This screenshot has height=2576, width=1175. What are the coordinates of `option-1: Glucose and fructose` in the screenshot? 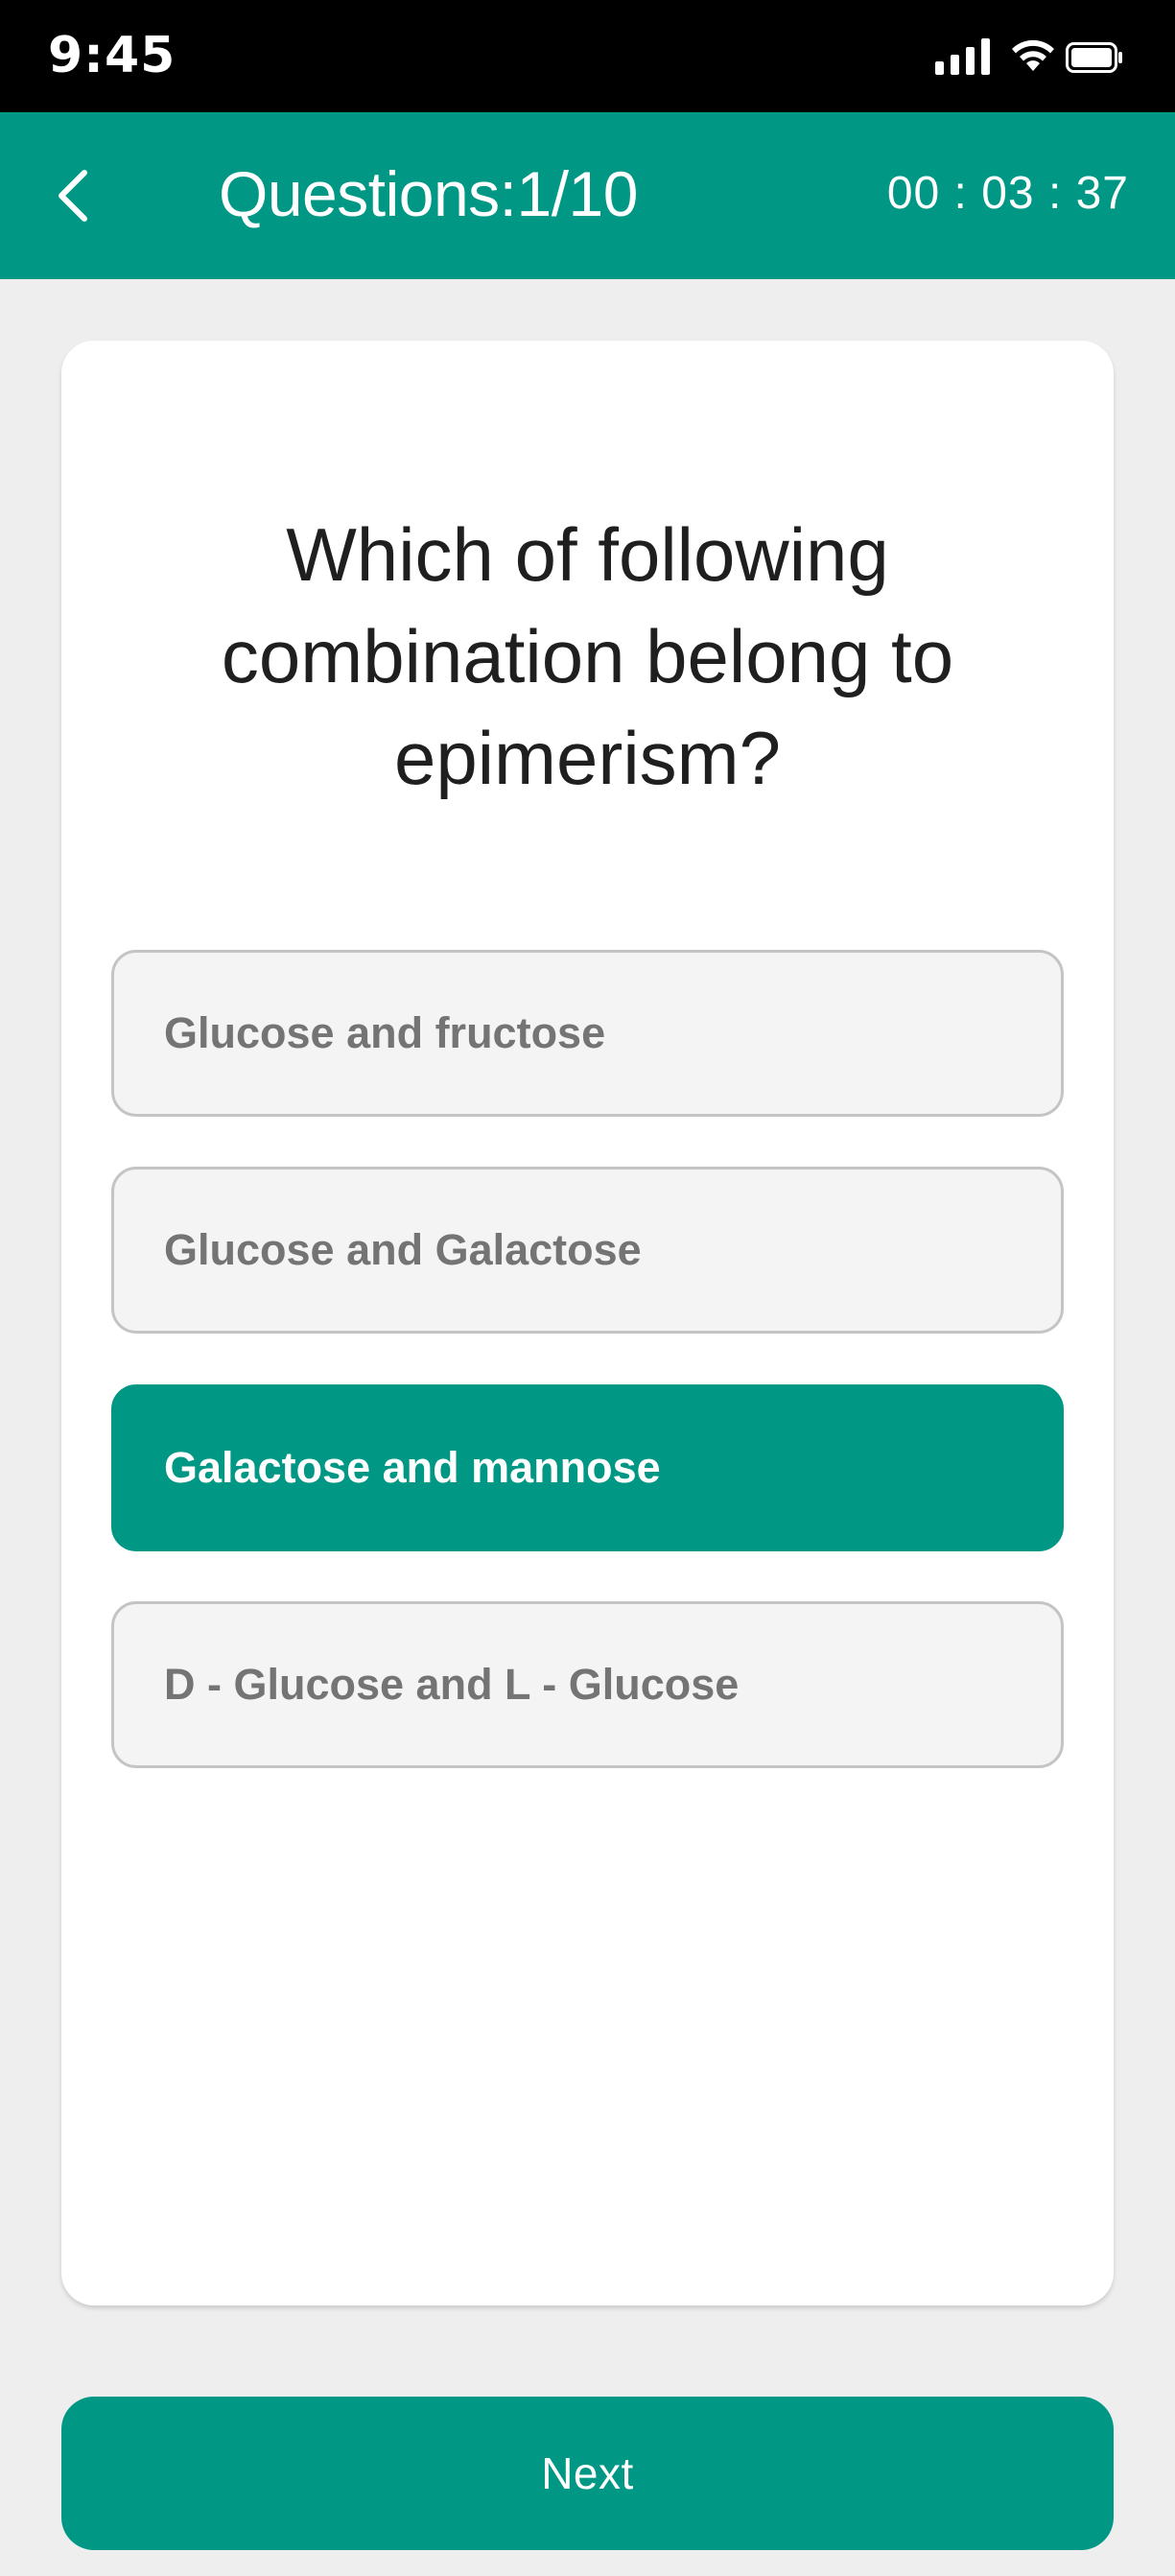 It's located at (587, 1034).